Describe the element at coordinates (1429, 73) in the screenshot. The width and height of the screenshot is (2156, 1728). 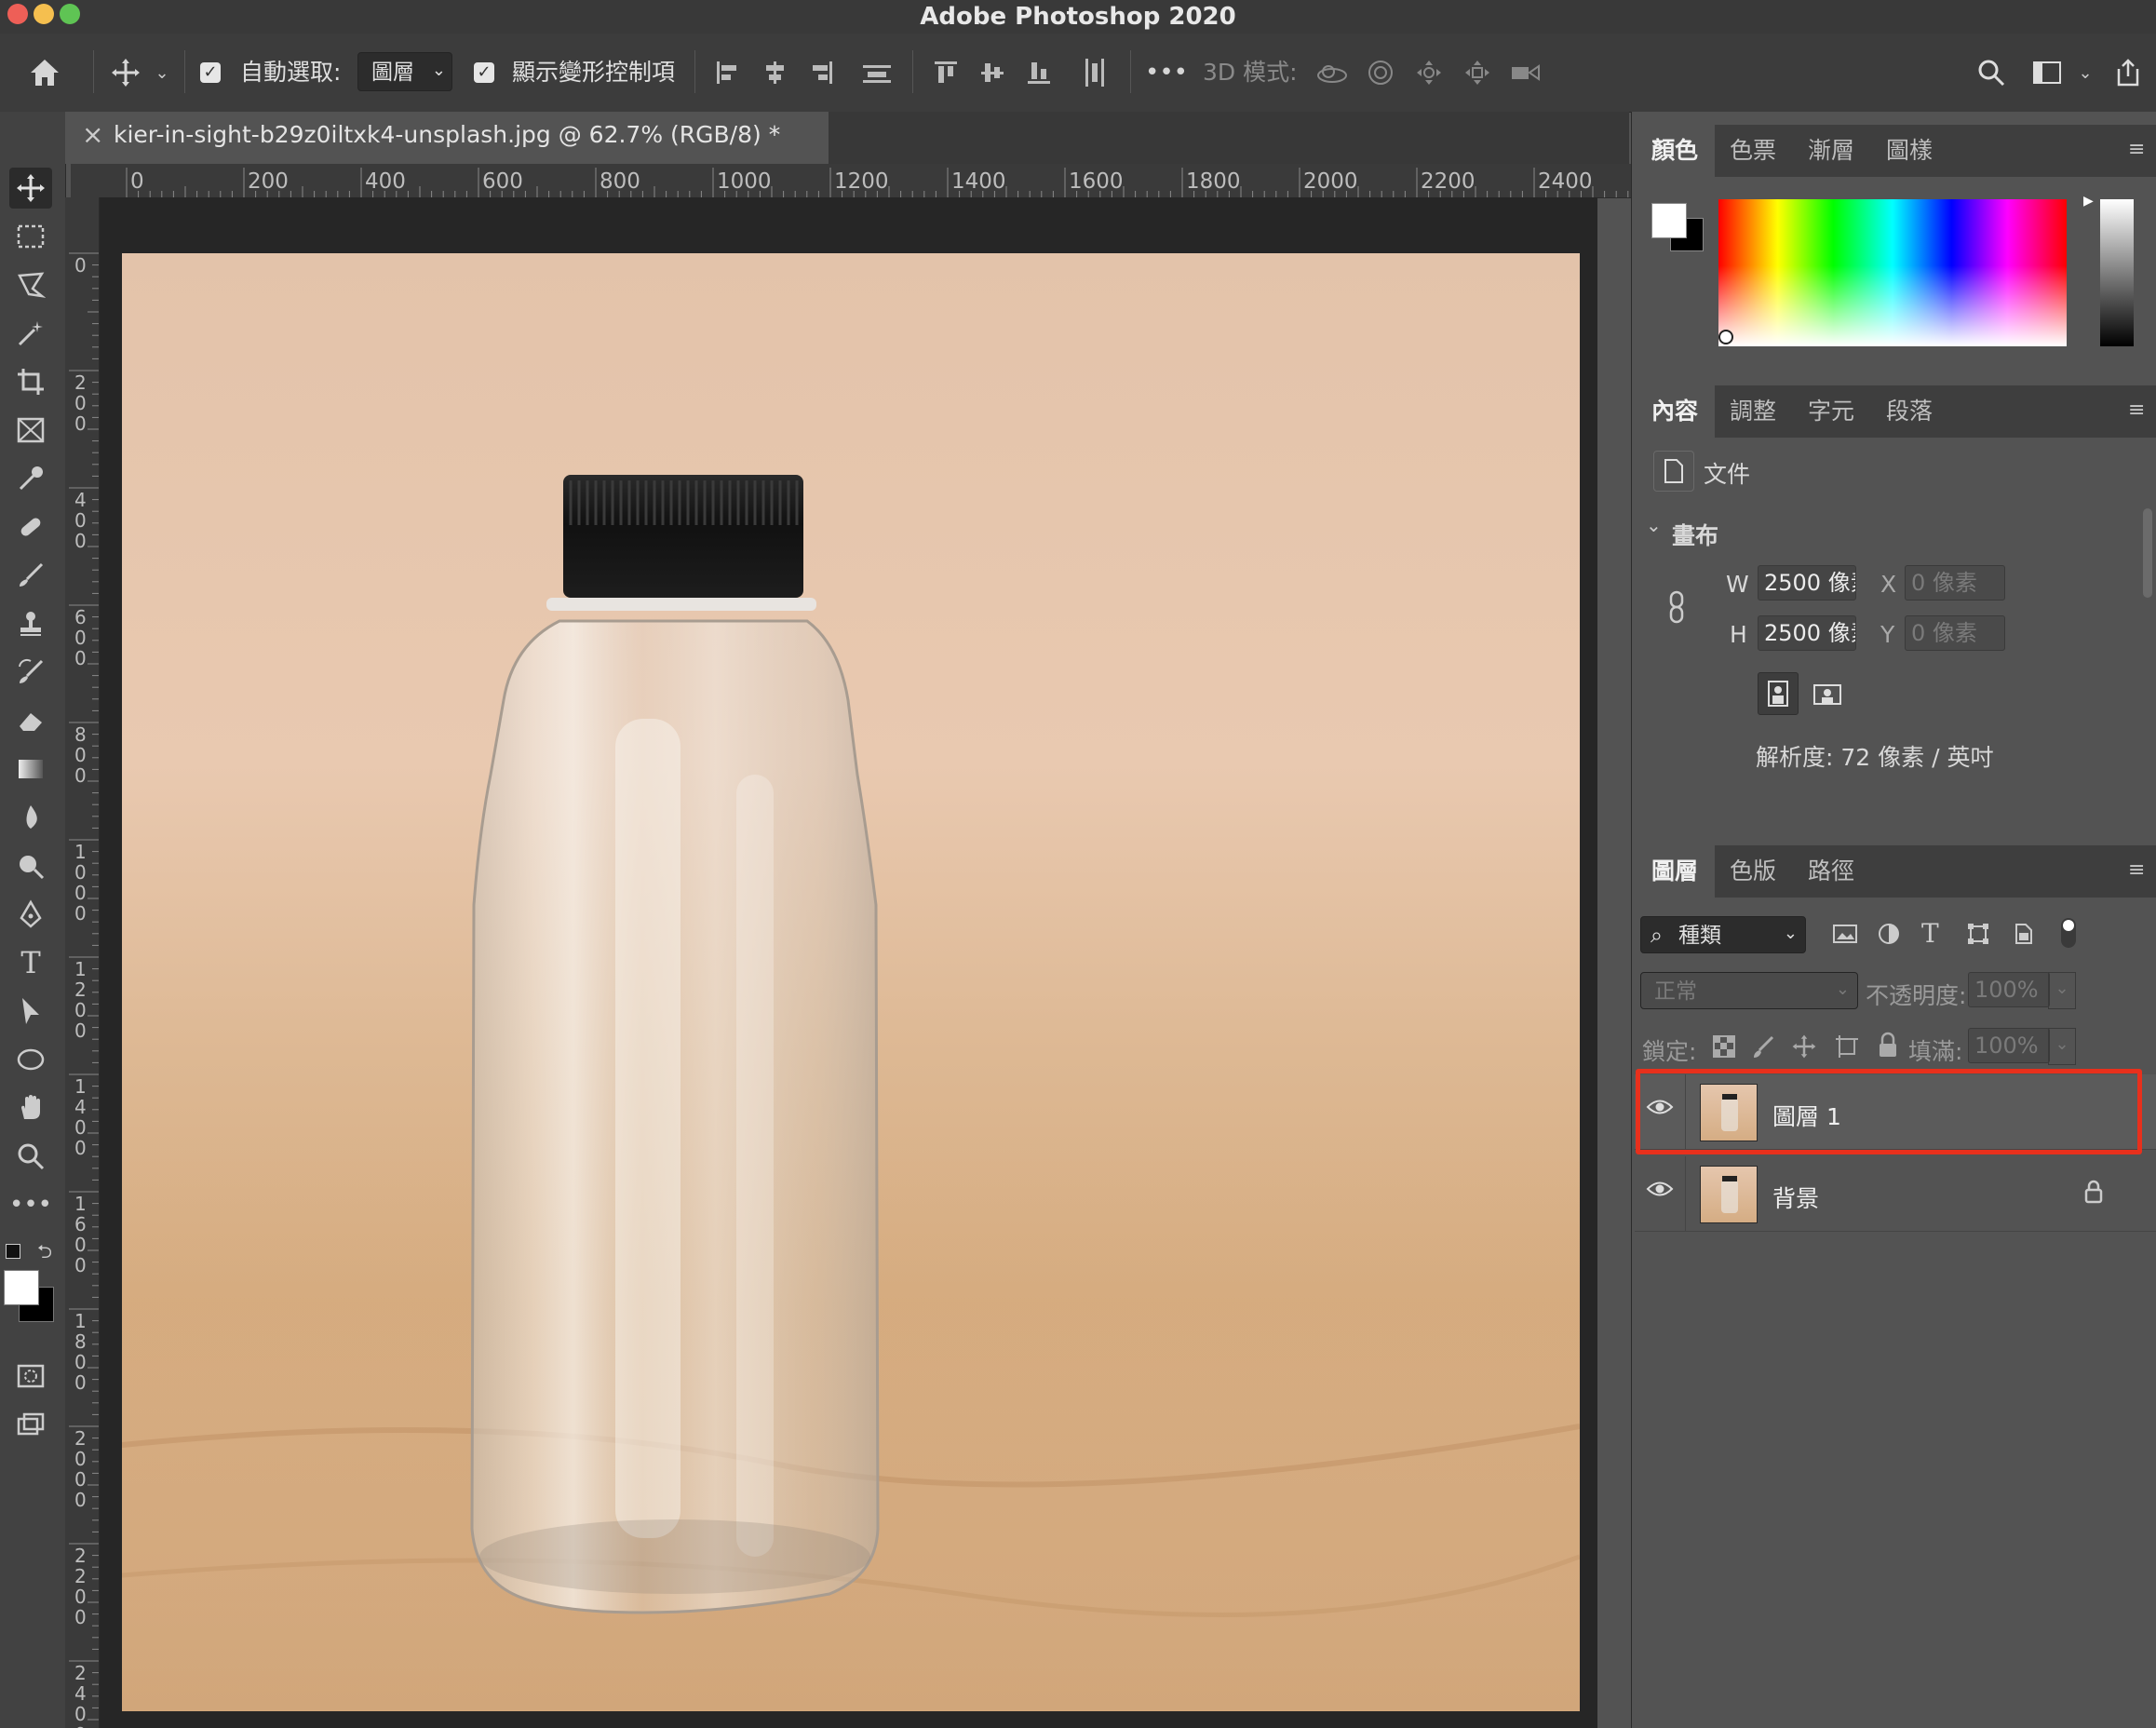
I see `3d-pan-icon` at that location.